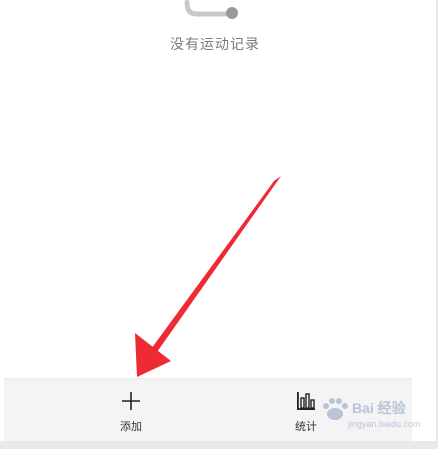 Image resolution: width=438 pixels, height=449 pixels. I want to click on empty-state-message: 没有运动记录, so click(215, 45).